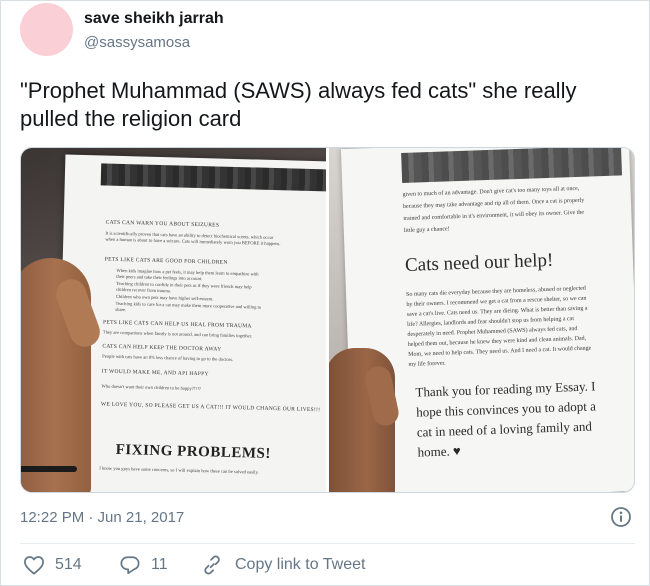  I want to click on tweet-timestamp: 12:22 PM · Jun 21, 2017, so click(102, 517).